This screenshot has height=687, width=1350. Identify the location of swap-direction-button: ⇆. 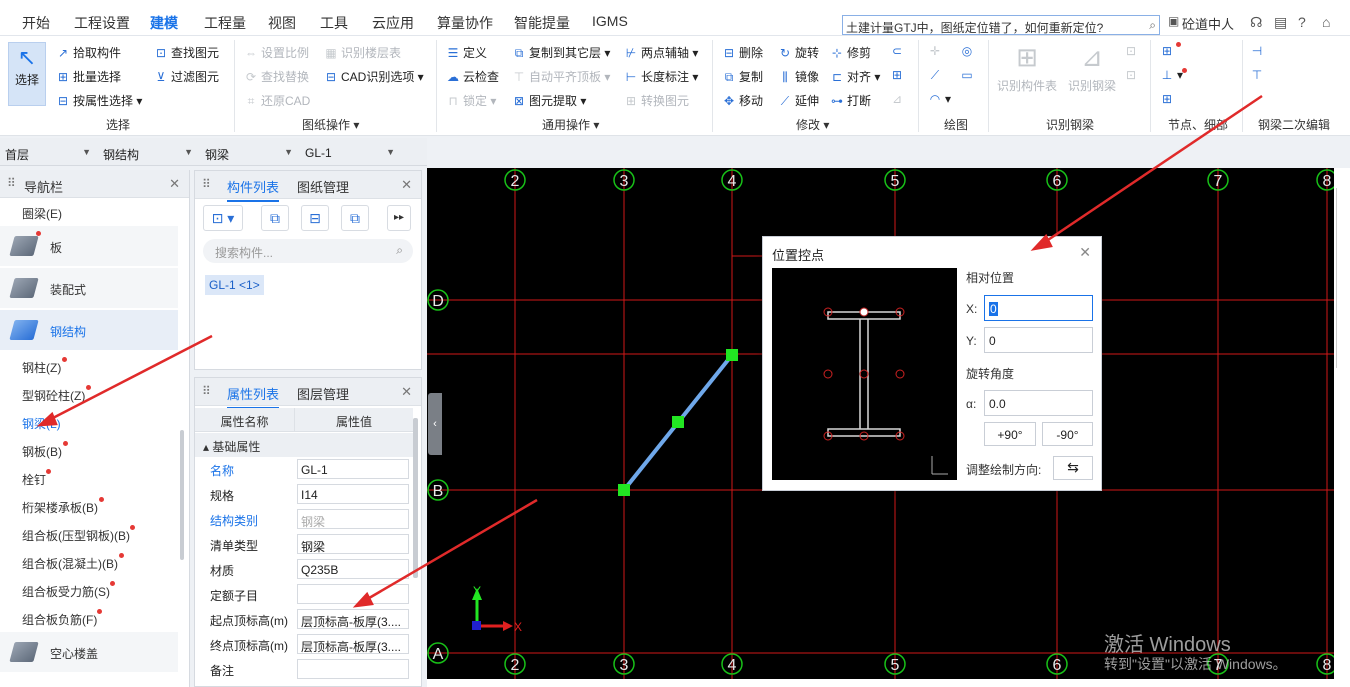
(1073, 468).